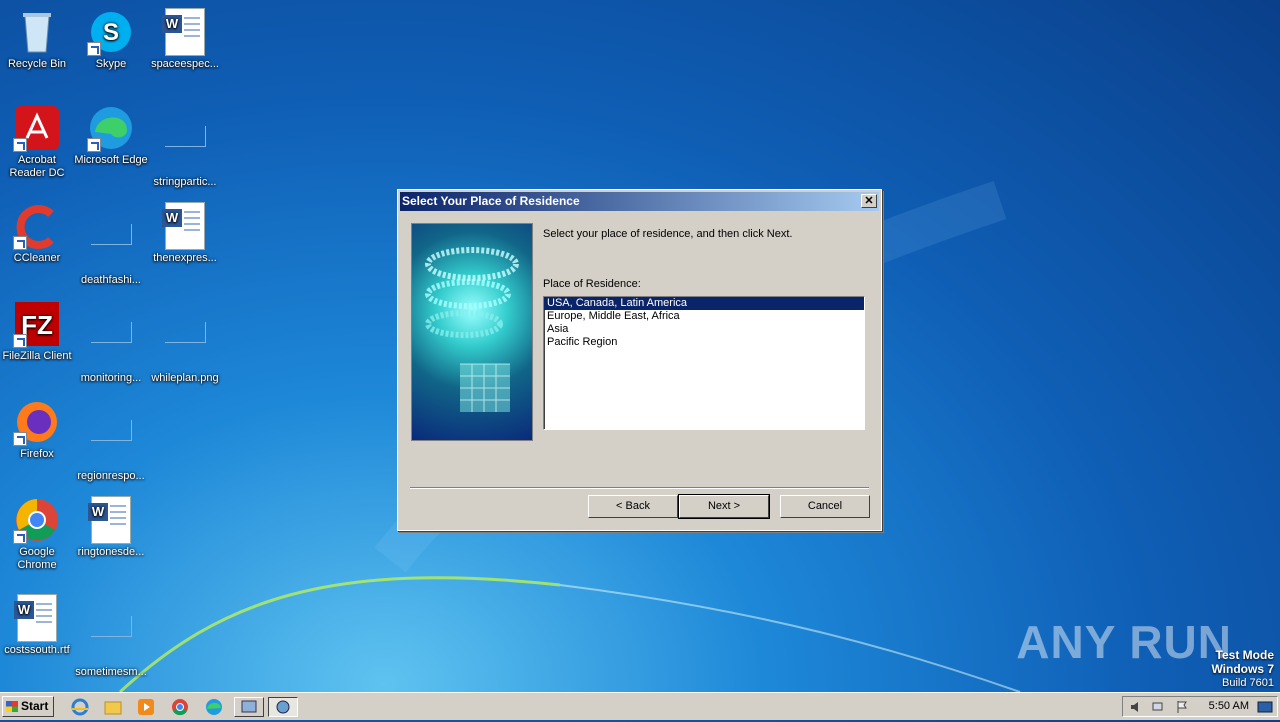 The height and width of the screenshot is (722, 1280). What do you see at coordinates (80, 707) in the screenshot?
I see `ie-icon` at bounding box center [80, 707].